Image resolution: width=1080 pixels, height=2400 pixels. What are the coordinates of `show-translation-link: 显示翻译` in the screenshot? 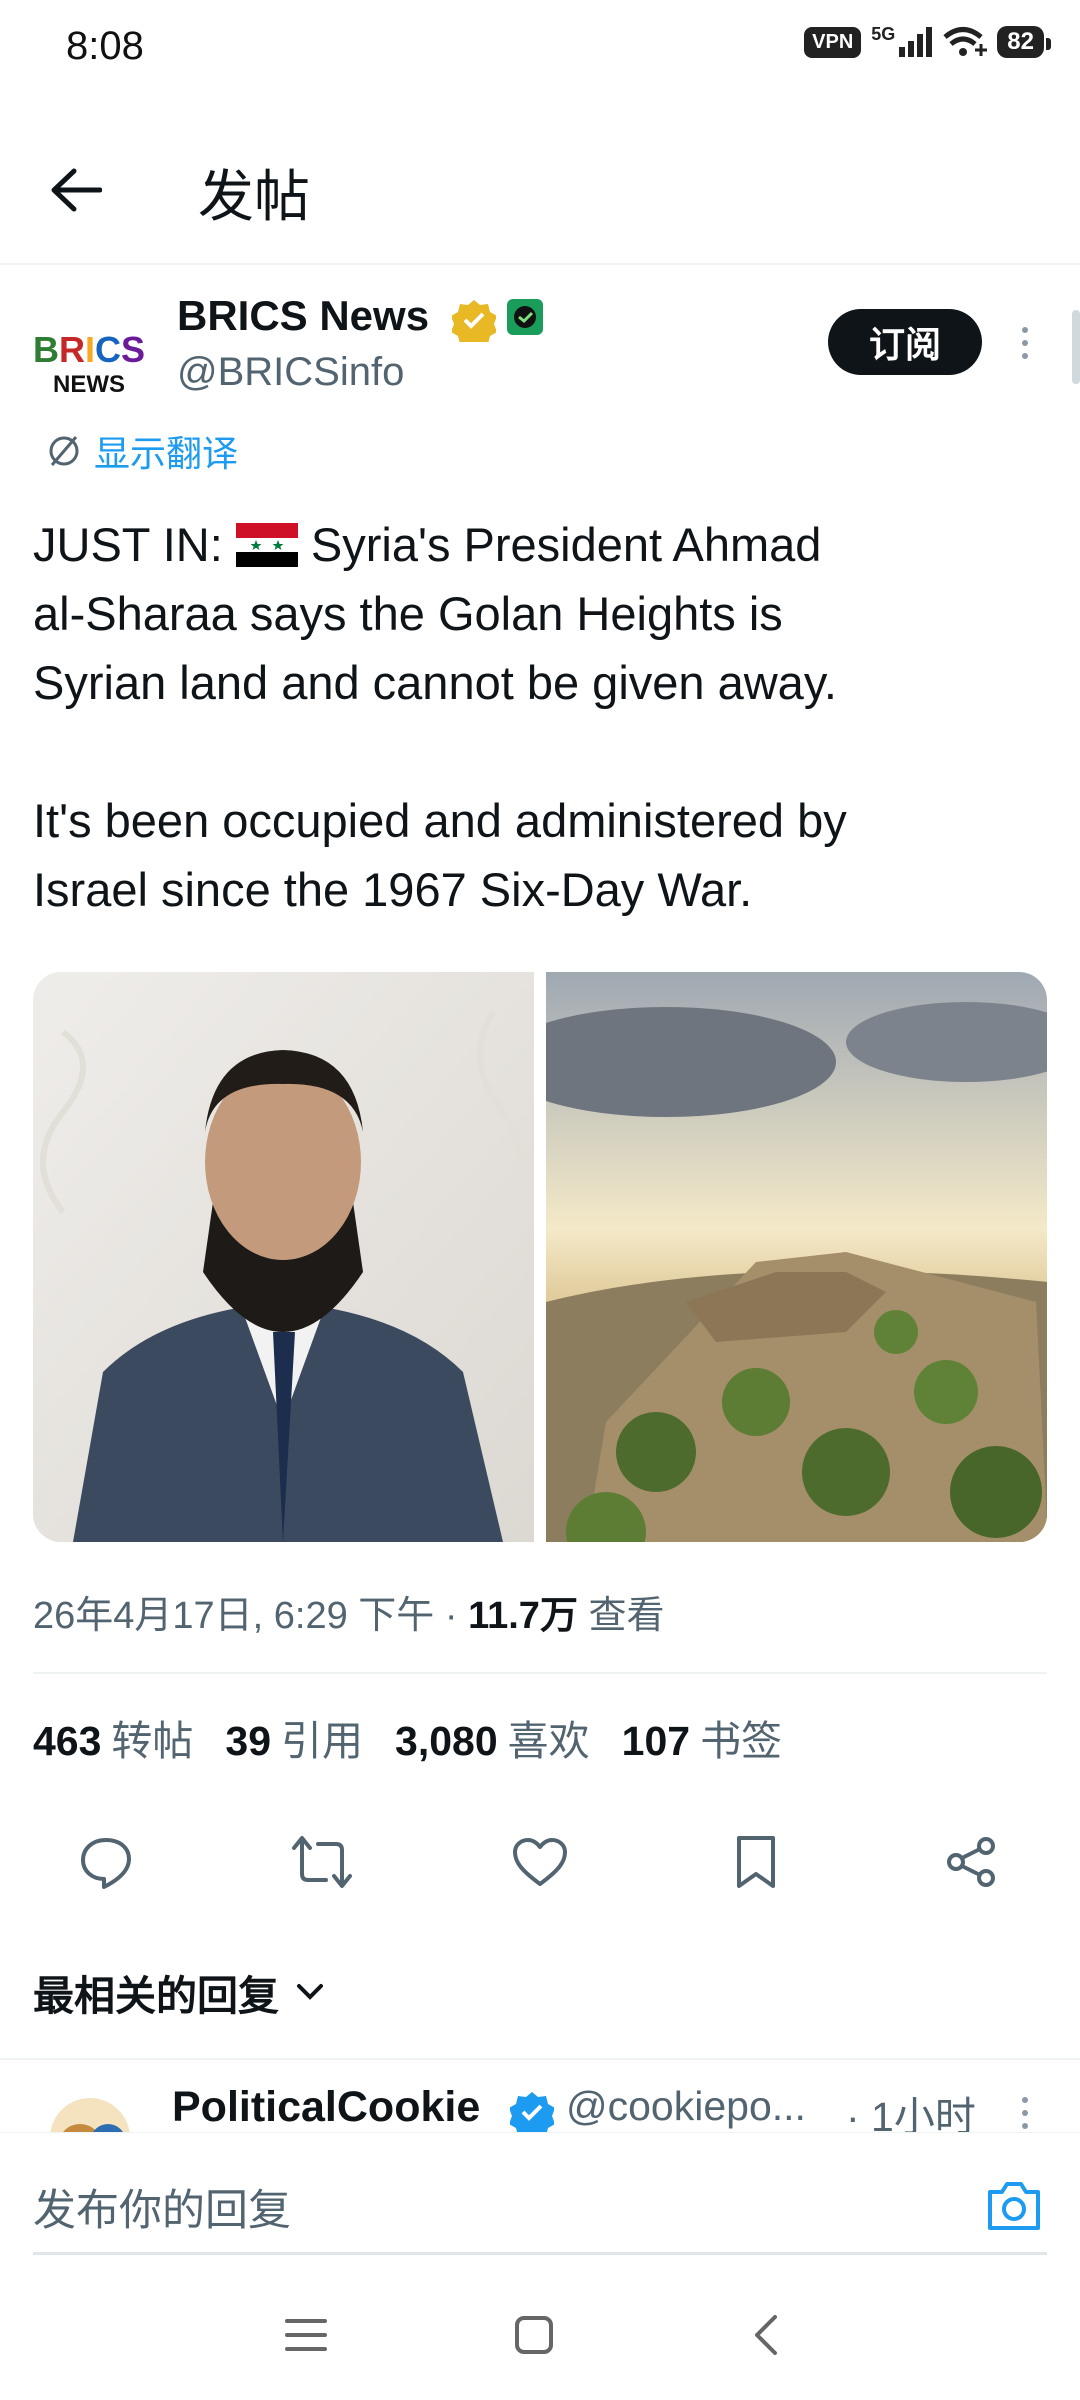 It's located at (142, 451).